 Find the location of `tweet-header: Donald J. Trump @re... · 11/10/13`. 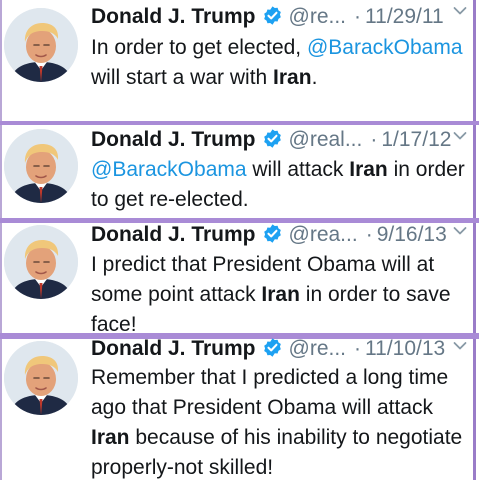

tweet-header: Donald J. Trump @re... · 11/10/13 is located at coordinates (280, 349).